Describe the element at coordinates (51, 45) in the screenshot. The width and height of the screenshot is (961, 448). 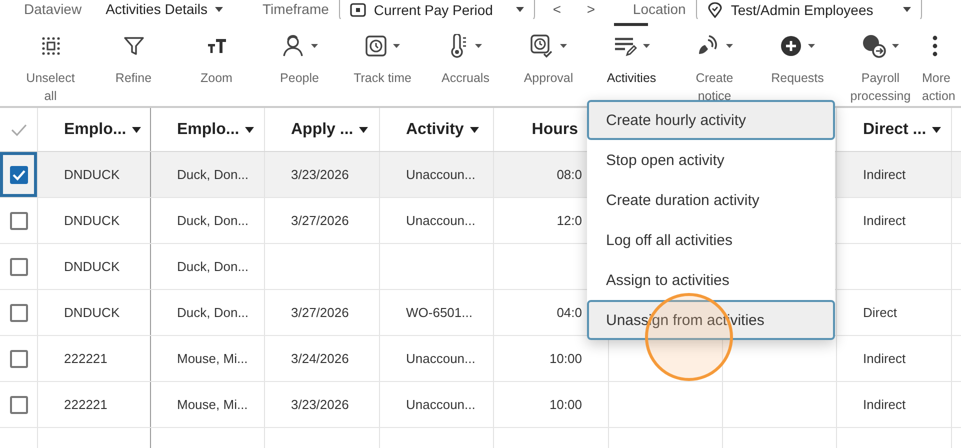
I see `unselect-grid-icon` at that location.